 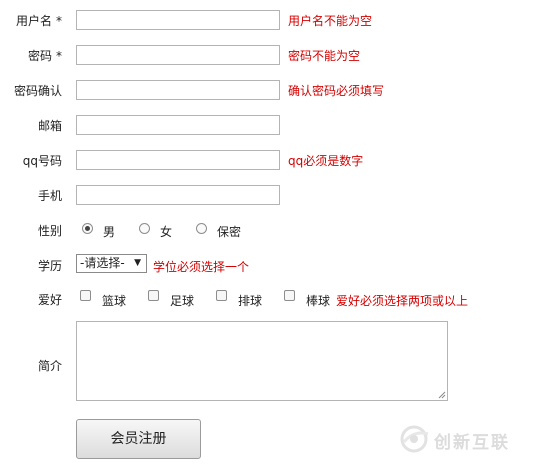 What do you see at coordinates (414, 439) in the screenshot?
I see `logo-icon` at bounding box center [414, 439].